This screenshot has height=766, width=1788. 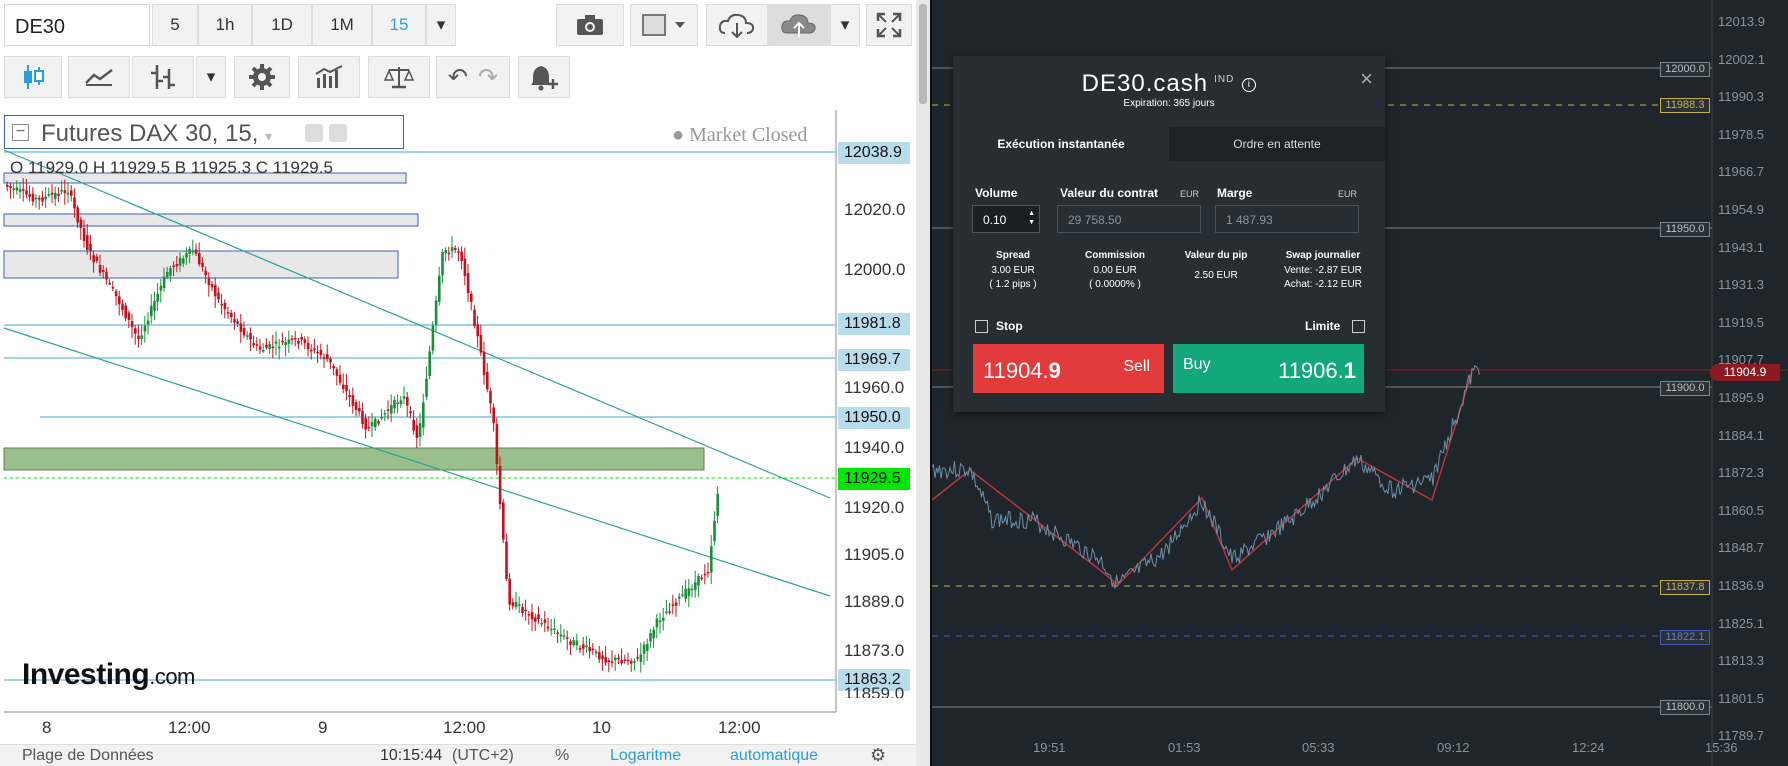 I want to click on gear-icon: ⚙, so click(x=878, y=755).